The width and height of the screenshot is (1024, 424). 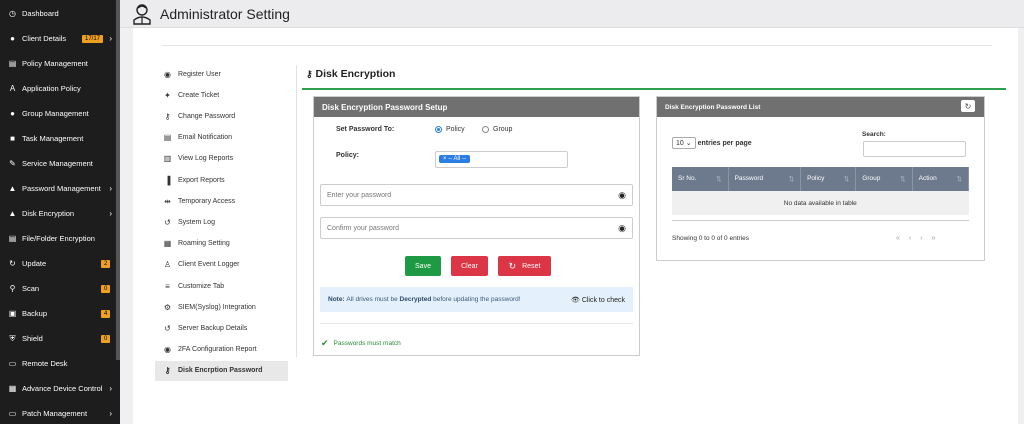 I want to click on wrench-icon: ✎, so click(x=12, y=163).